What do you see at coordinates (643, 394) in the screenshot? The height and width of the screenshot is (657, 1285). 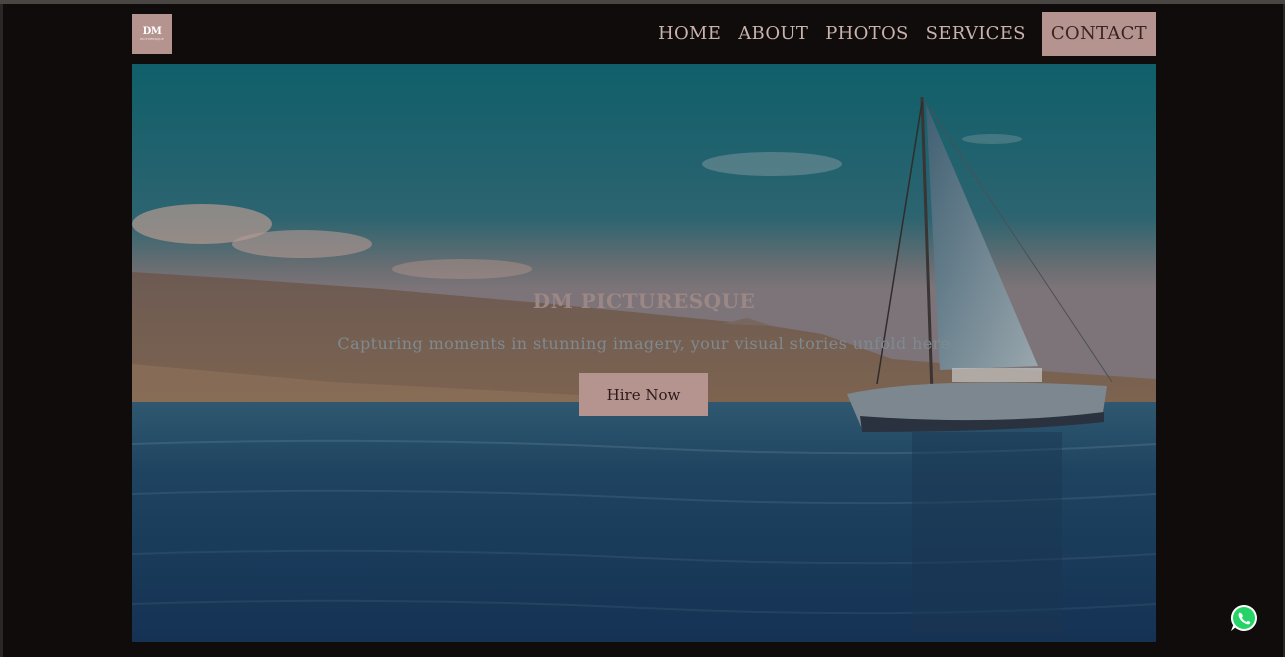 I see `hire-now-button: Hire Now` at bounding box center [643, 394].